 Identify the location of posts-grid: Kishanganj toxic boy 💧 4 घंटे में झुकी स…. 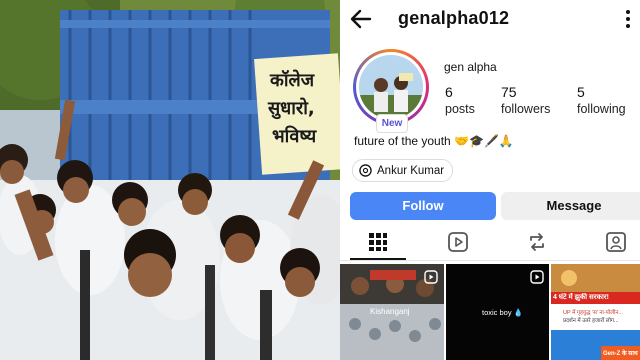
(490, 312).